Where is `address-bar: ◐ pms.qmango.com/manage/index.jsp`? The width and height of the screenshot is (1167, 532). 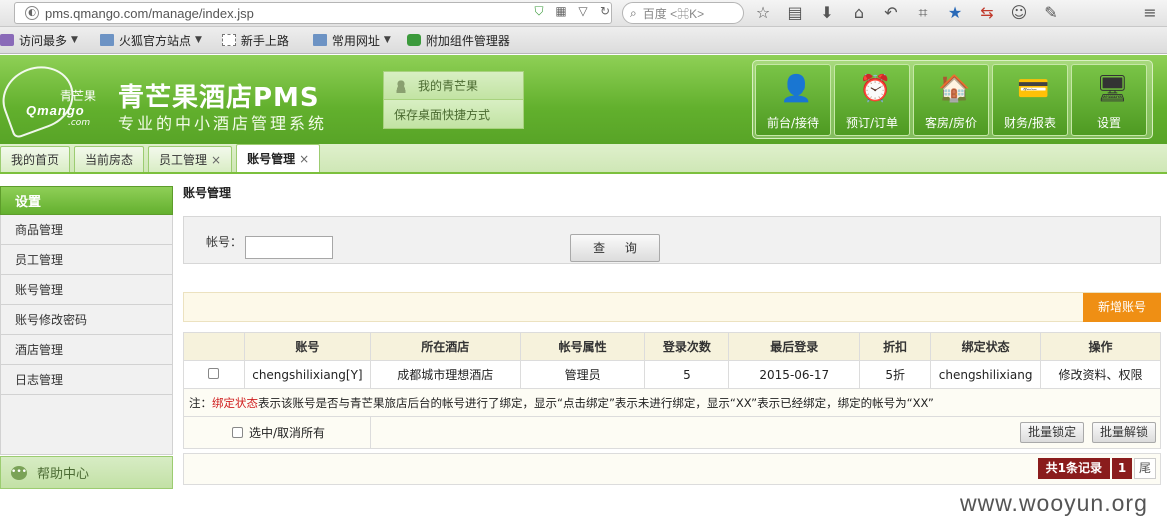
address-bar: ◐ pms.qmango.com/manage/index.jsp is located at coordinates (313, 13).